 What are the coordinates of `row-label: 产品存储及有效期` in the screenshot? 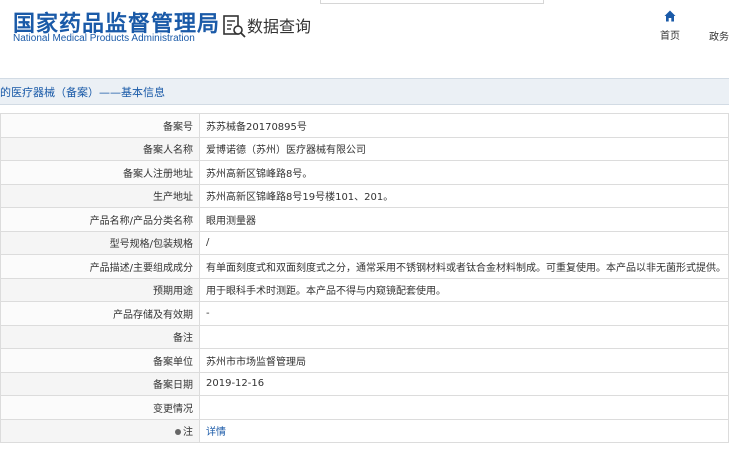 It's located at (100, 313).